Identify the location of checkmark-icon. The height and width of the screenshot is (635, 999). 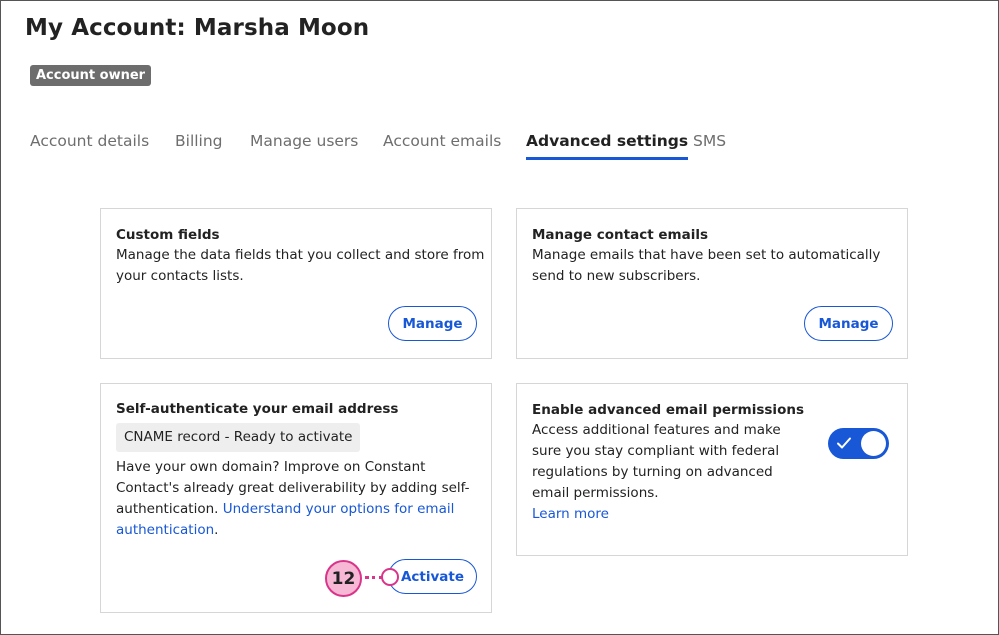
(844, 443).